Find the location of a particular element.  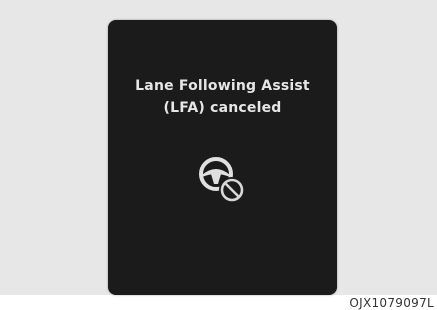

lfa-message: Lane Following Assist (LFA) canceled is located at coordinates (222, 97).